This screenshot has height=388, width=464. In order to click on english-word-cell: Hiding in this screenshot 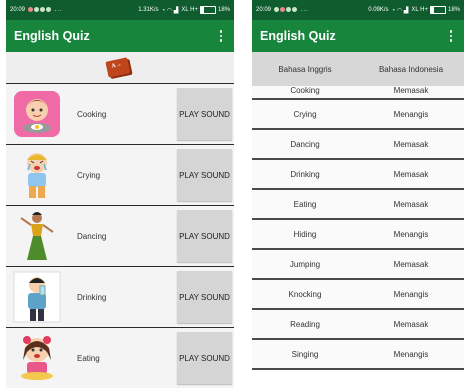, I will do `click(305, 234)`.